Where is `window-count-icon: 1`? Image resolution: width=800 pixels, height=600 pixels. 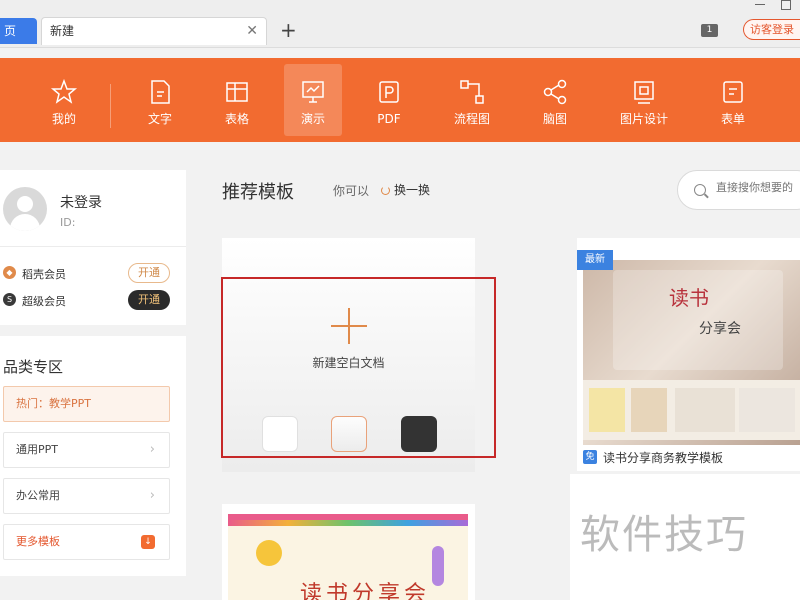 window-count-icon: 1 is located at coordinates (709, 30).